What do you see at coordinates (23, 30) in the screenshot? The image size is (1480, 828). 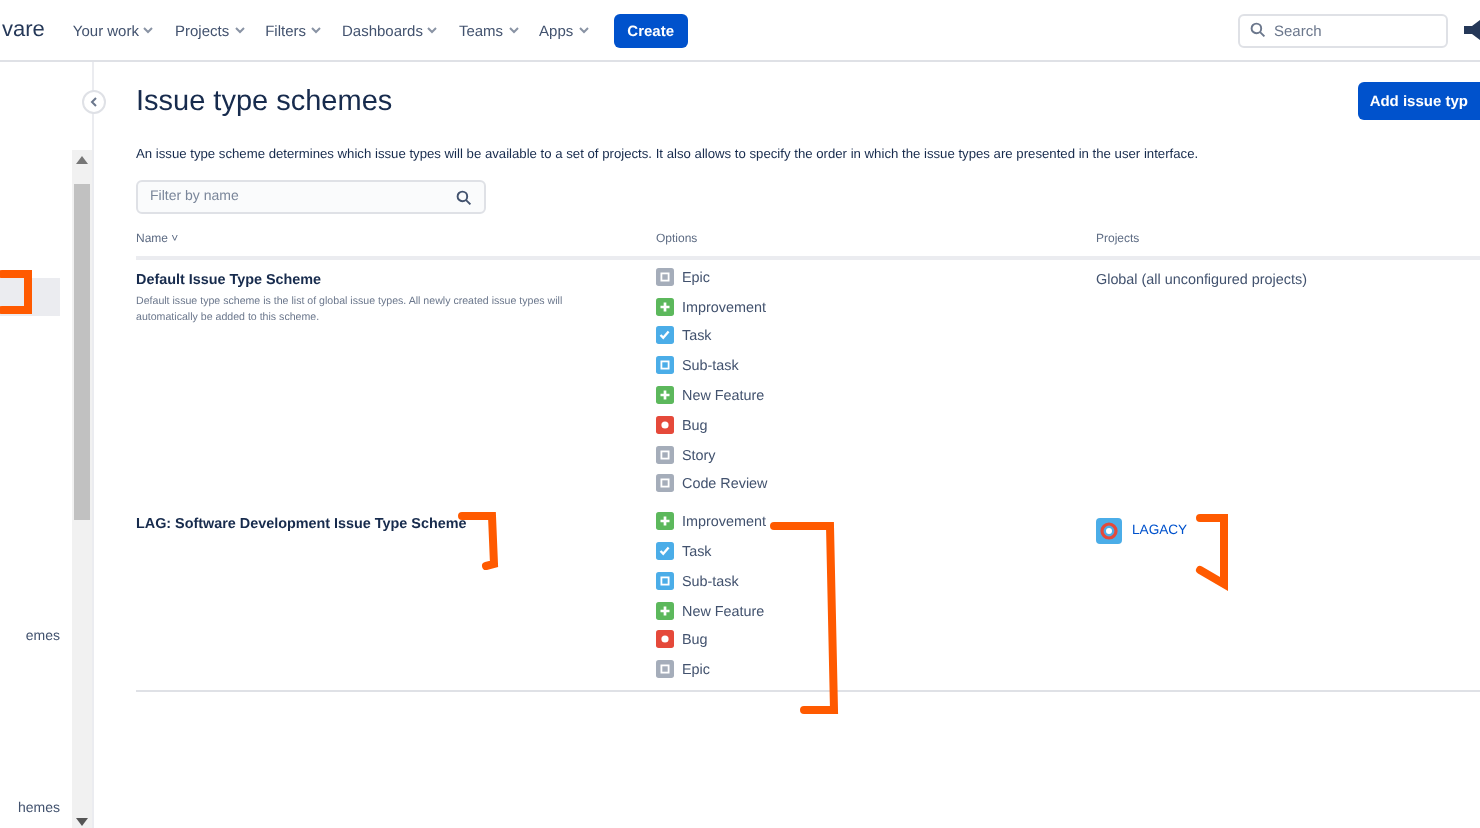 I see `logo-text: vare` at bounding box center [23, 30].